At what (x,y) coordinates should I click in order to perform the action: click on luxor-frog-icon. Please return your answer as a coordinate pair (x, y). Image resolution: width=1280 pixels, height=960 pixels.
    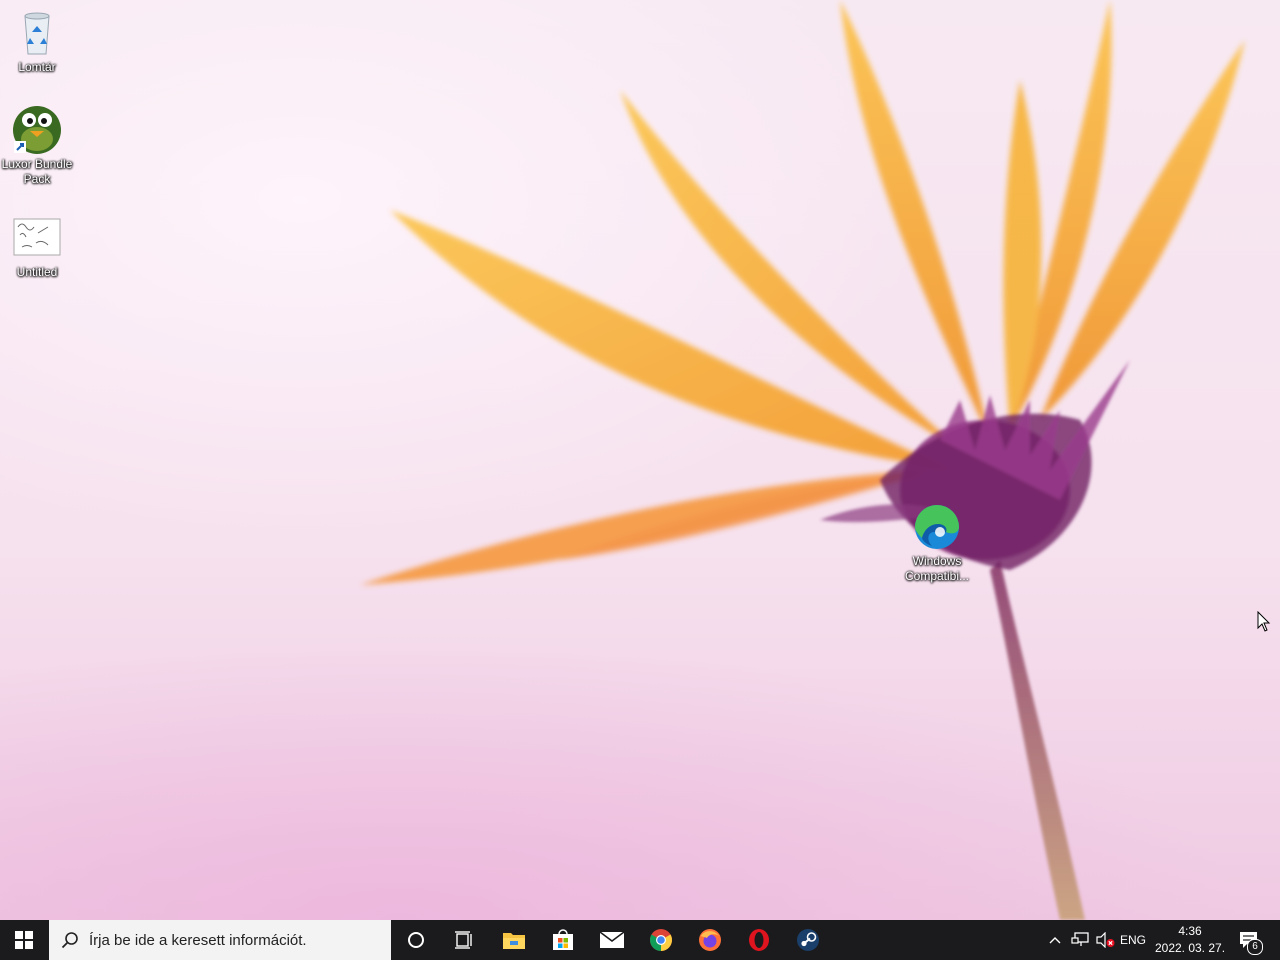
    Looking at the image, I should click on (37, 130).